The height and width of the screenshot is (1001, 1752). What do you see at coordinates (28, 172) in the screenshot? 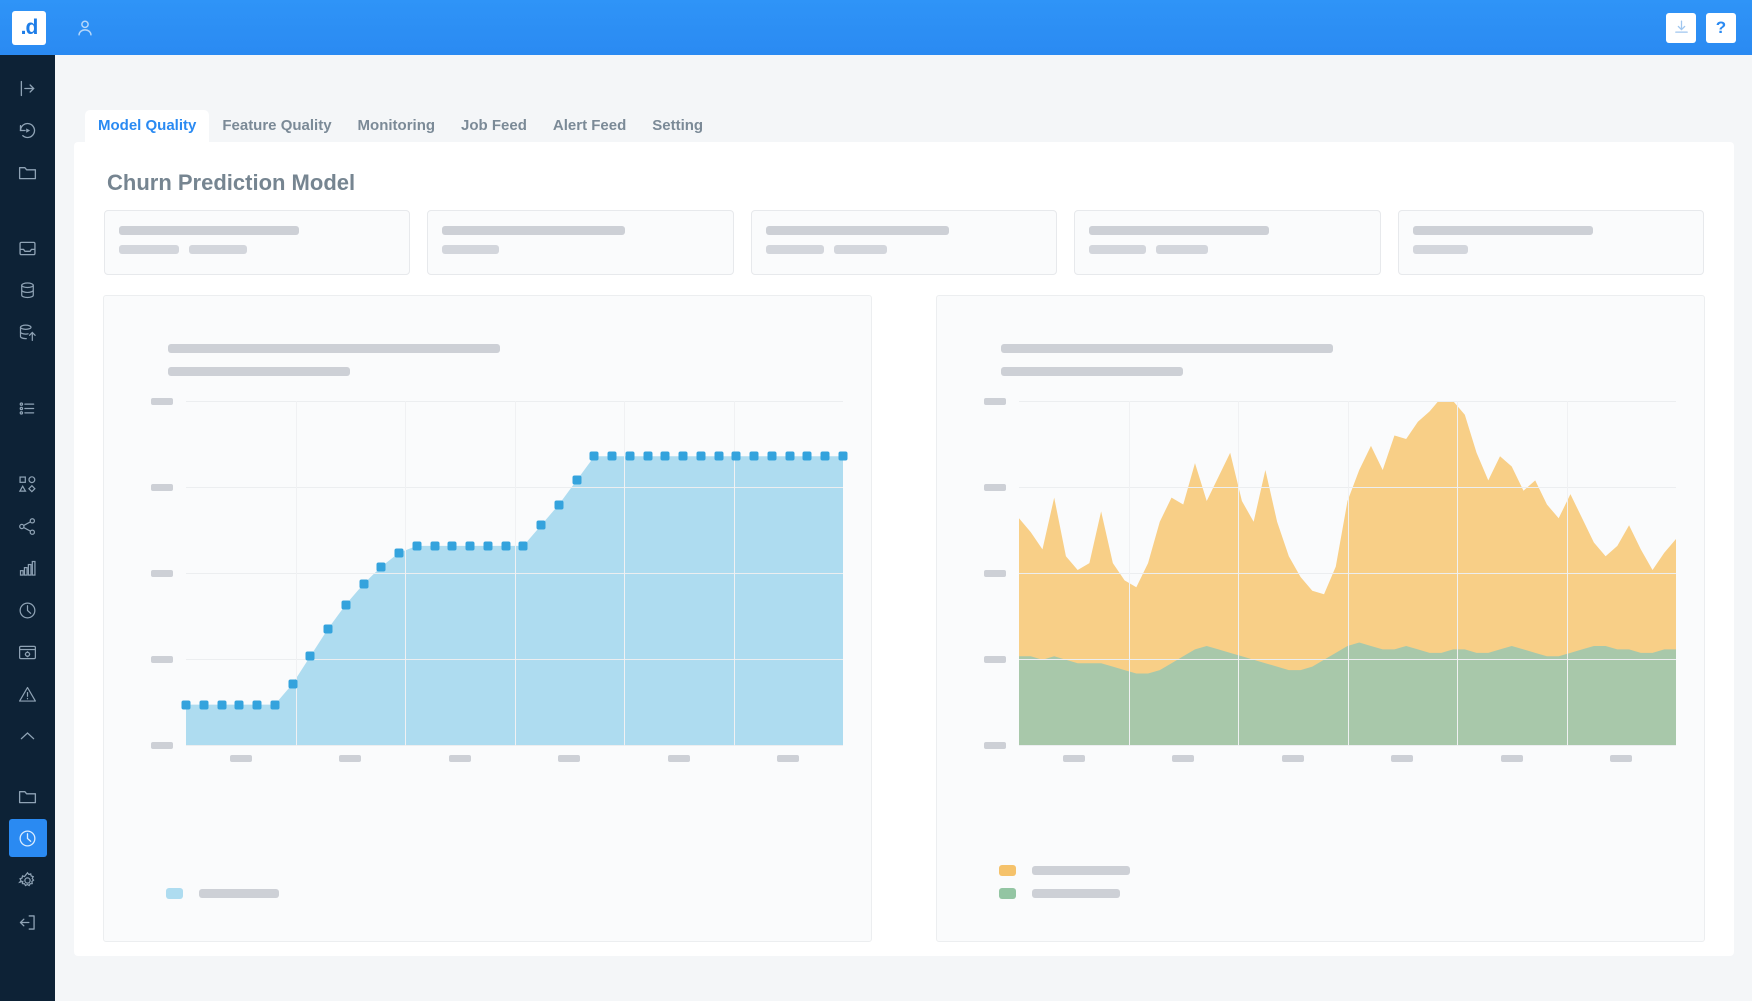
I see `sidebar-item-folder` at bounding box center [28, 172].